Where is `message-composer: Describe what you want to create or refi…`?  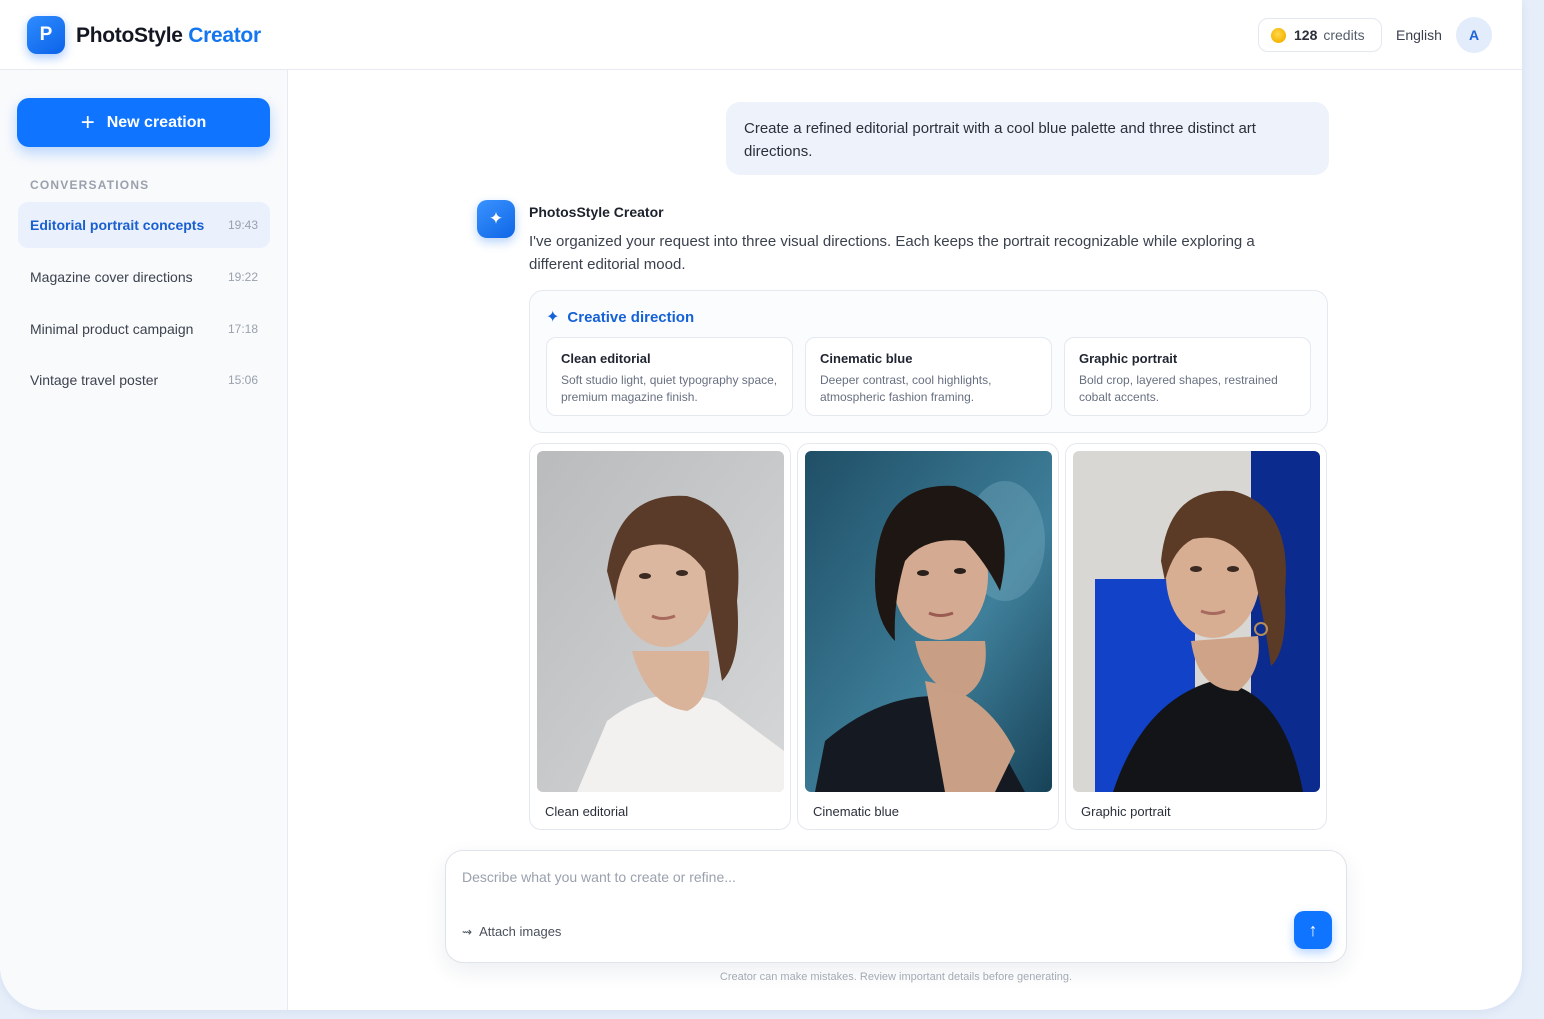 message-composer: Describe what you want to create or refi… is located at coordinates (896, 906).